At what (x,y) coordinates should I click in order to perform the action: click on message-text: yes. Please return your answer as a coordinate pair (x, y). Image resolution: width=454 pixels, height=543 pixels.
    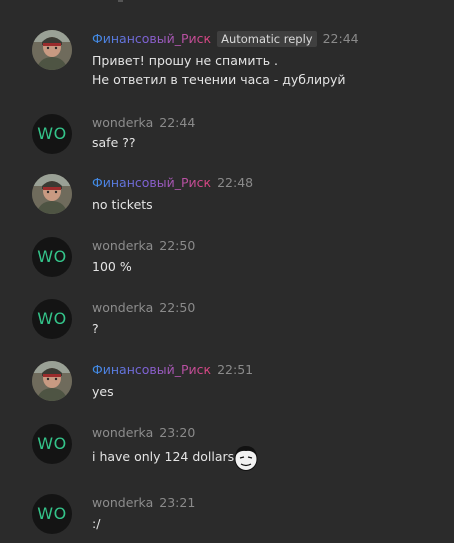
    Looking at the image, I should click on (103, 391).